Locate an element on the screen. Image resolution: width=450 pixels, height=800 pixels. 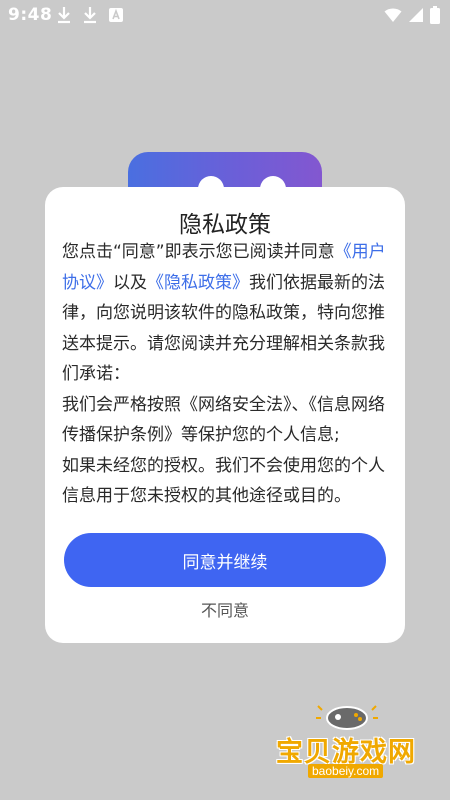
status-notification-icons is located at coordinates (90, 15).